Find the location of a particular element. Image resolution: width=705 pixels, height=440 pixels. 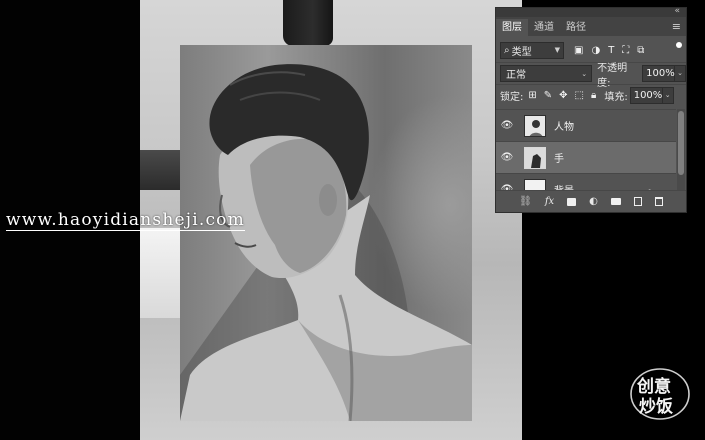

opacity-input: 100% is located at coordinates (659, 73).